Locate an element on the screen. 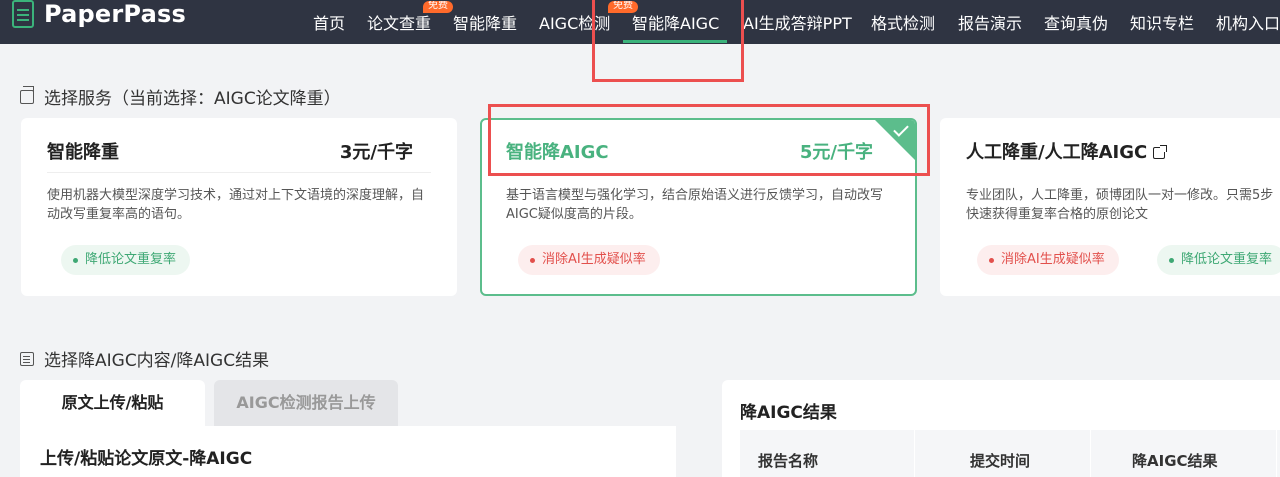 The height and width of the screenshot is (477, 1280). card-description: 专业团队，人工降重，硕博团队一对一修改。只需5步 快速获得重复率合格的原创论文 is located at coordinates (1123, 205).